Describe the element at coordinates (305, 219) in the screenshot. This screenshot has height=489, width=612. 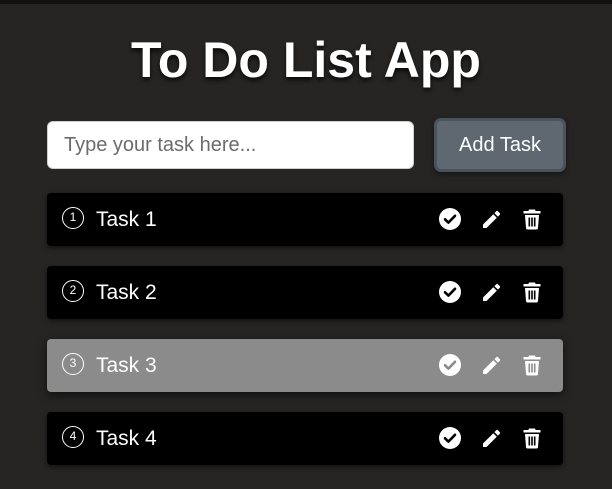
I see `task-row: 1 Task 1` at that location.